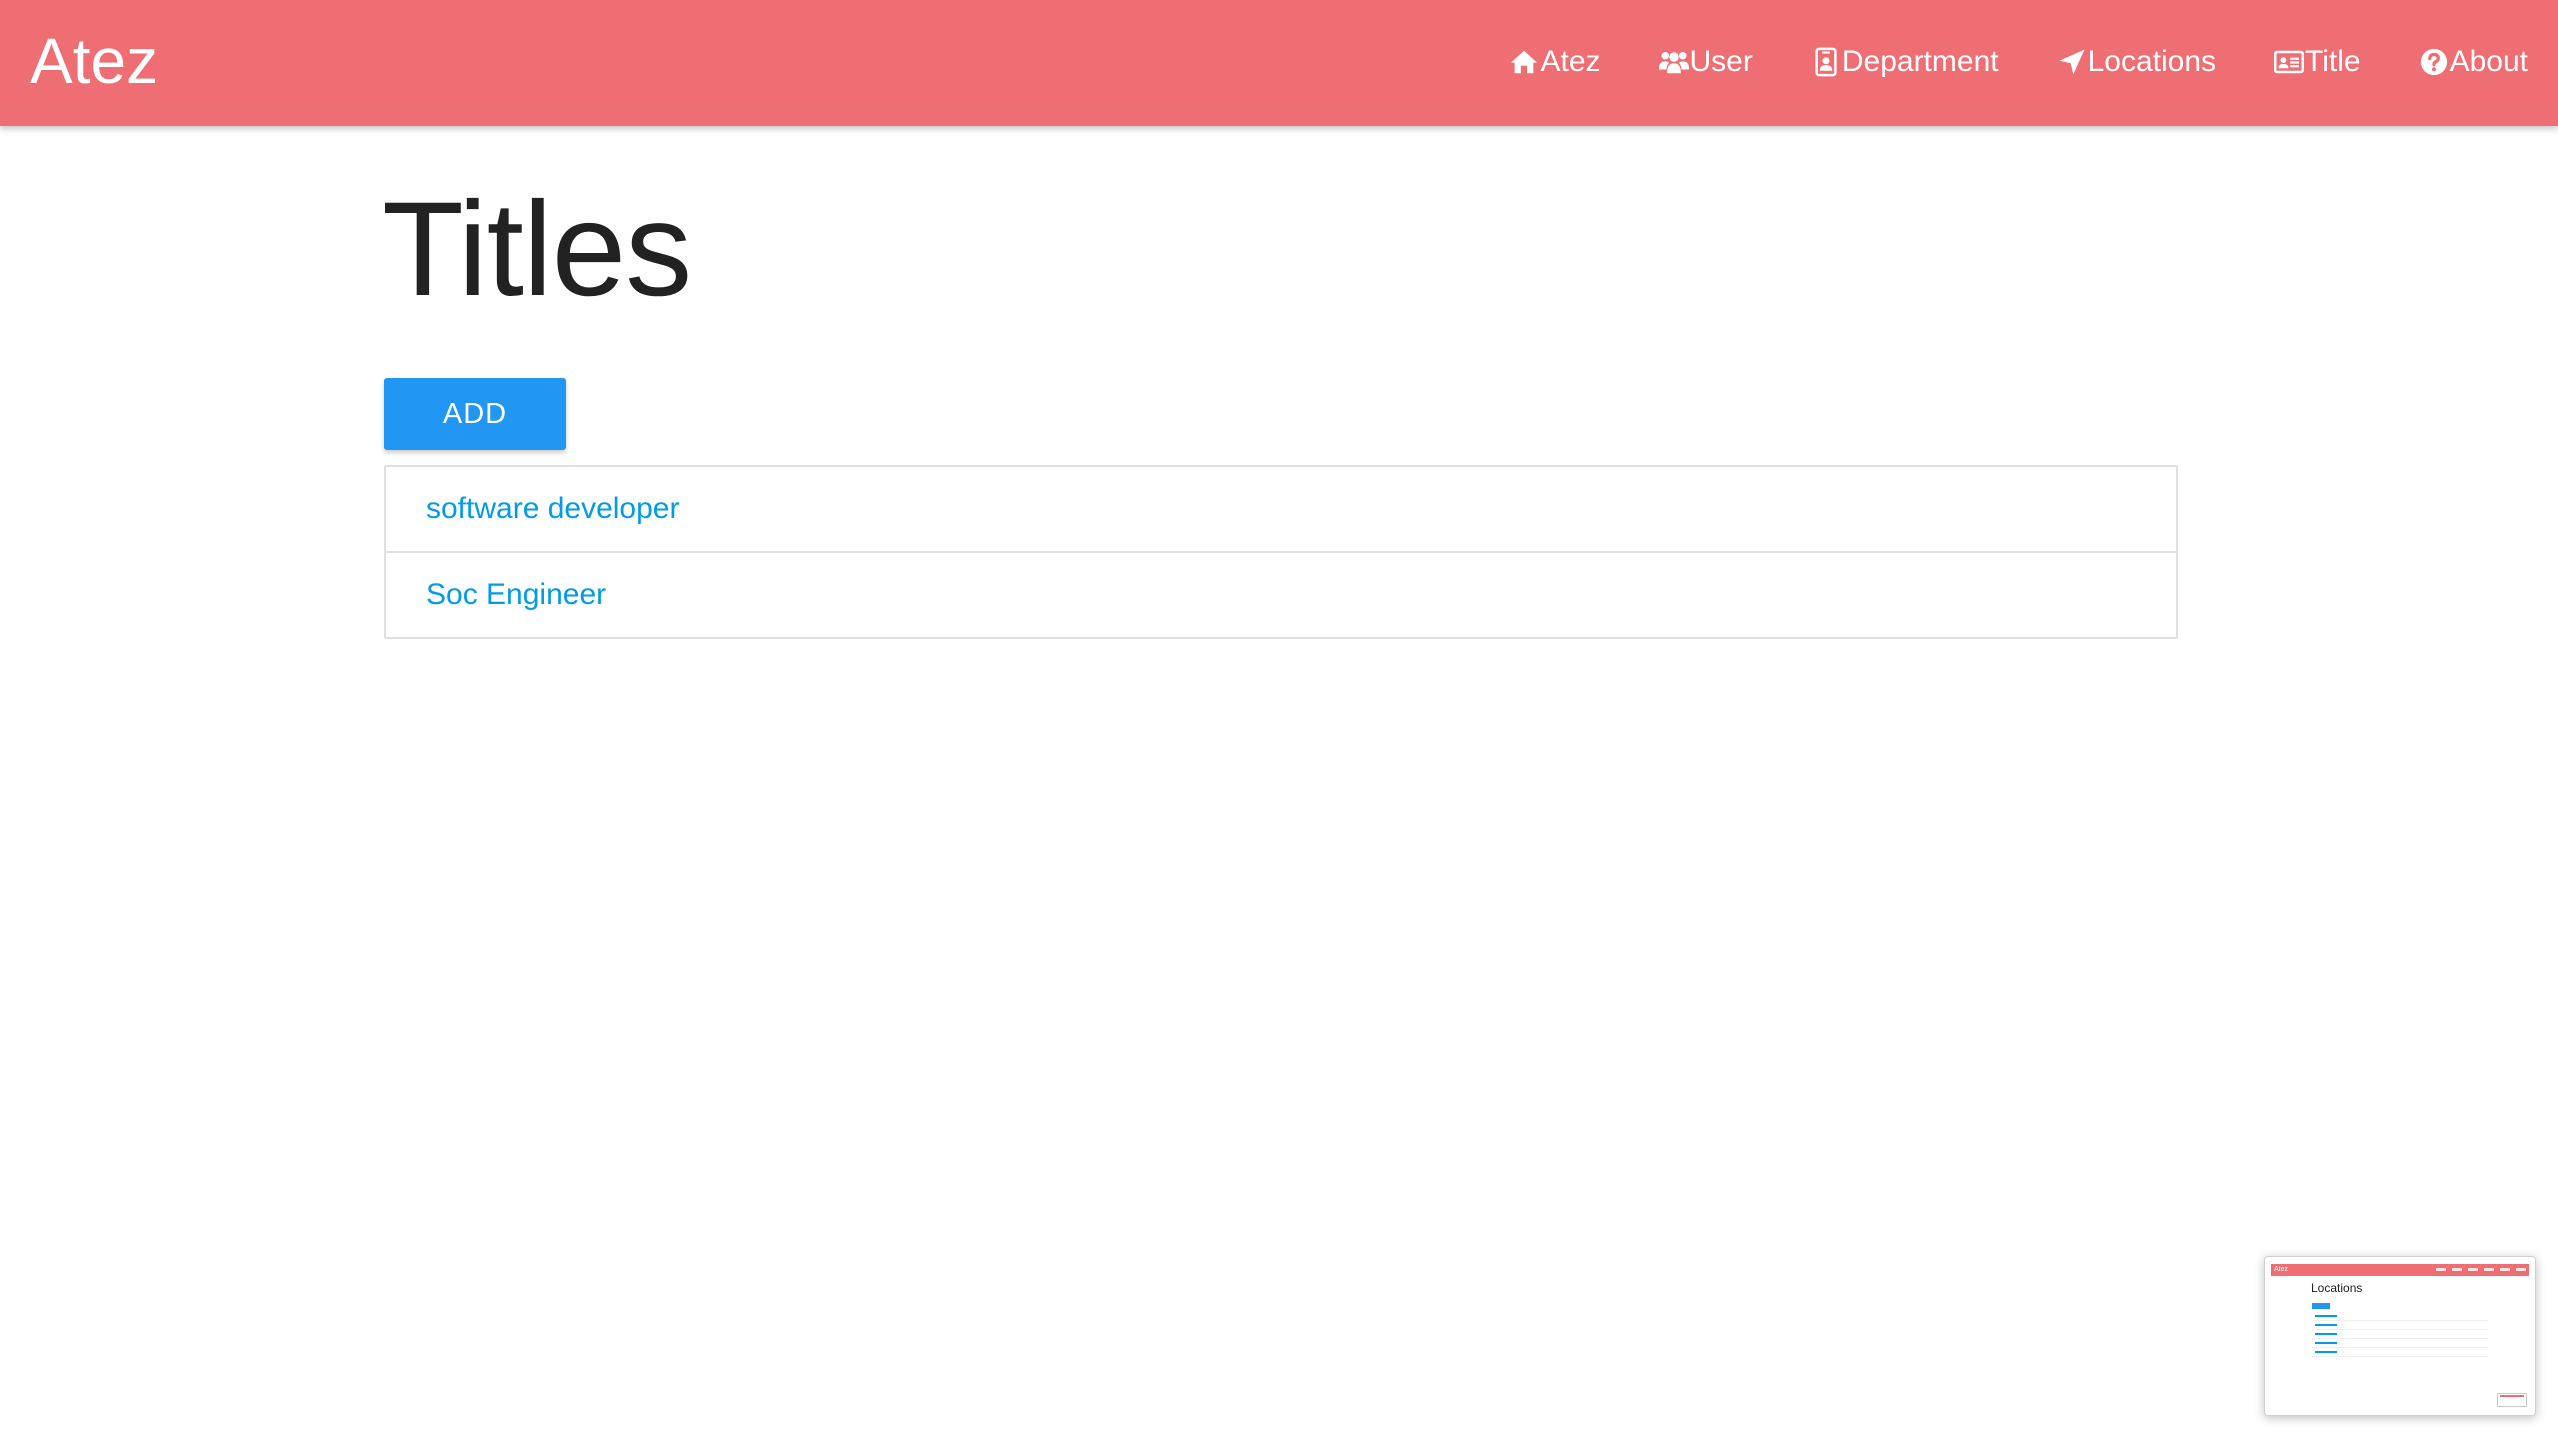 This screenshot has width=2558, height=1440. I want to click on page-title: Titles, so click(537, 249).